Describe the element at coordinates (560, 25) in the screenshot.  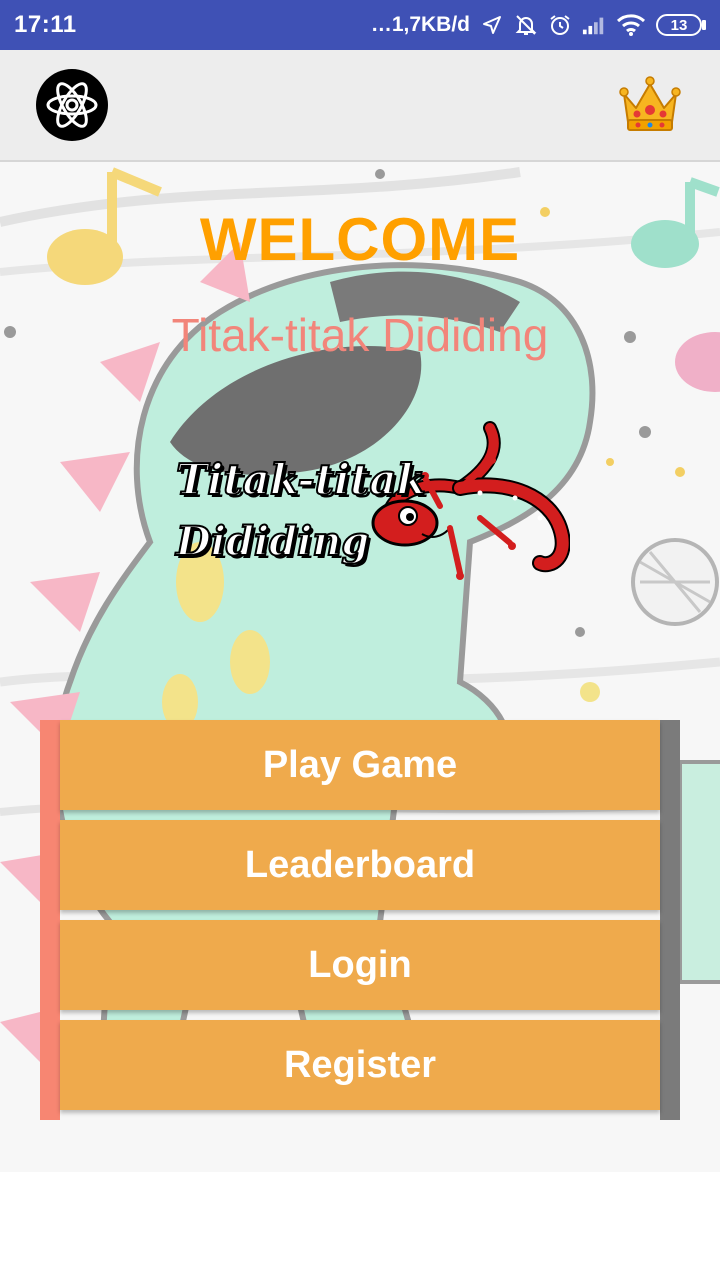
I see `alarm-clock-icon` at that location.